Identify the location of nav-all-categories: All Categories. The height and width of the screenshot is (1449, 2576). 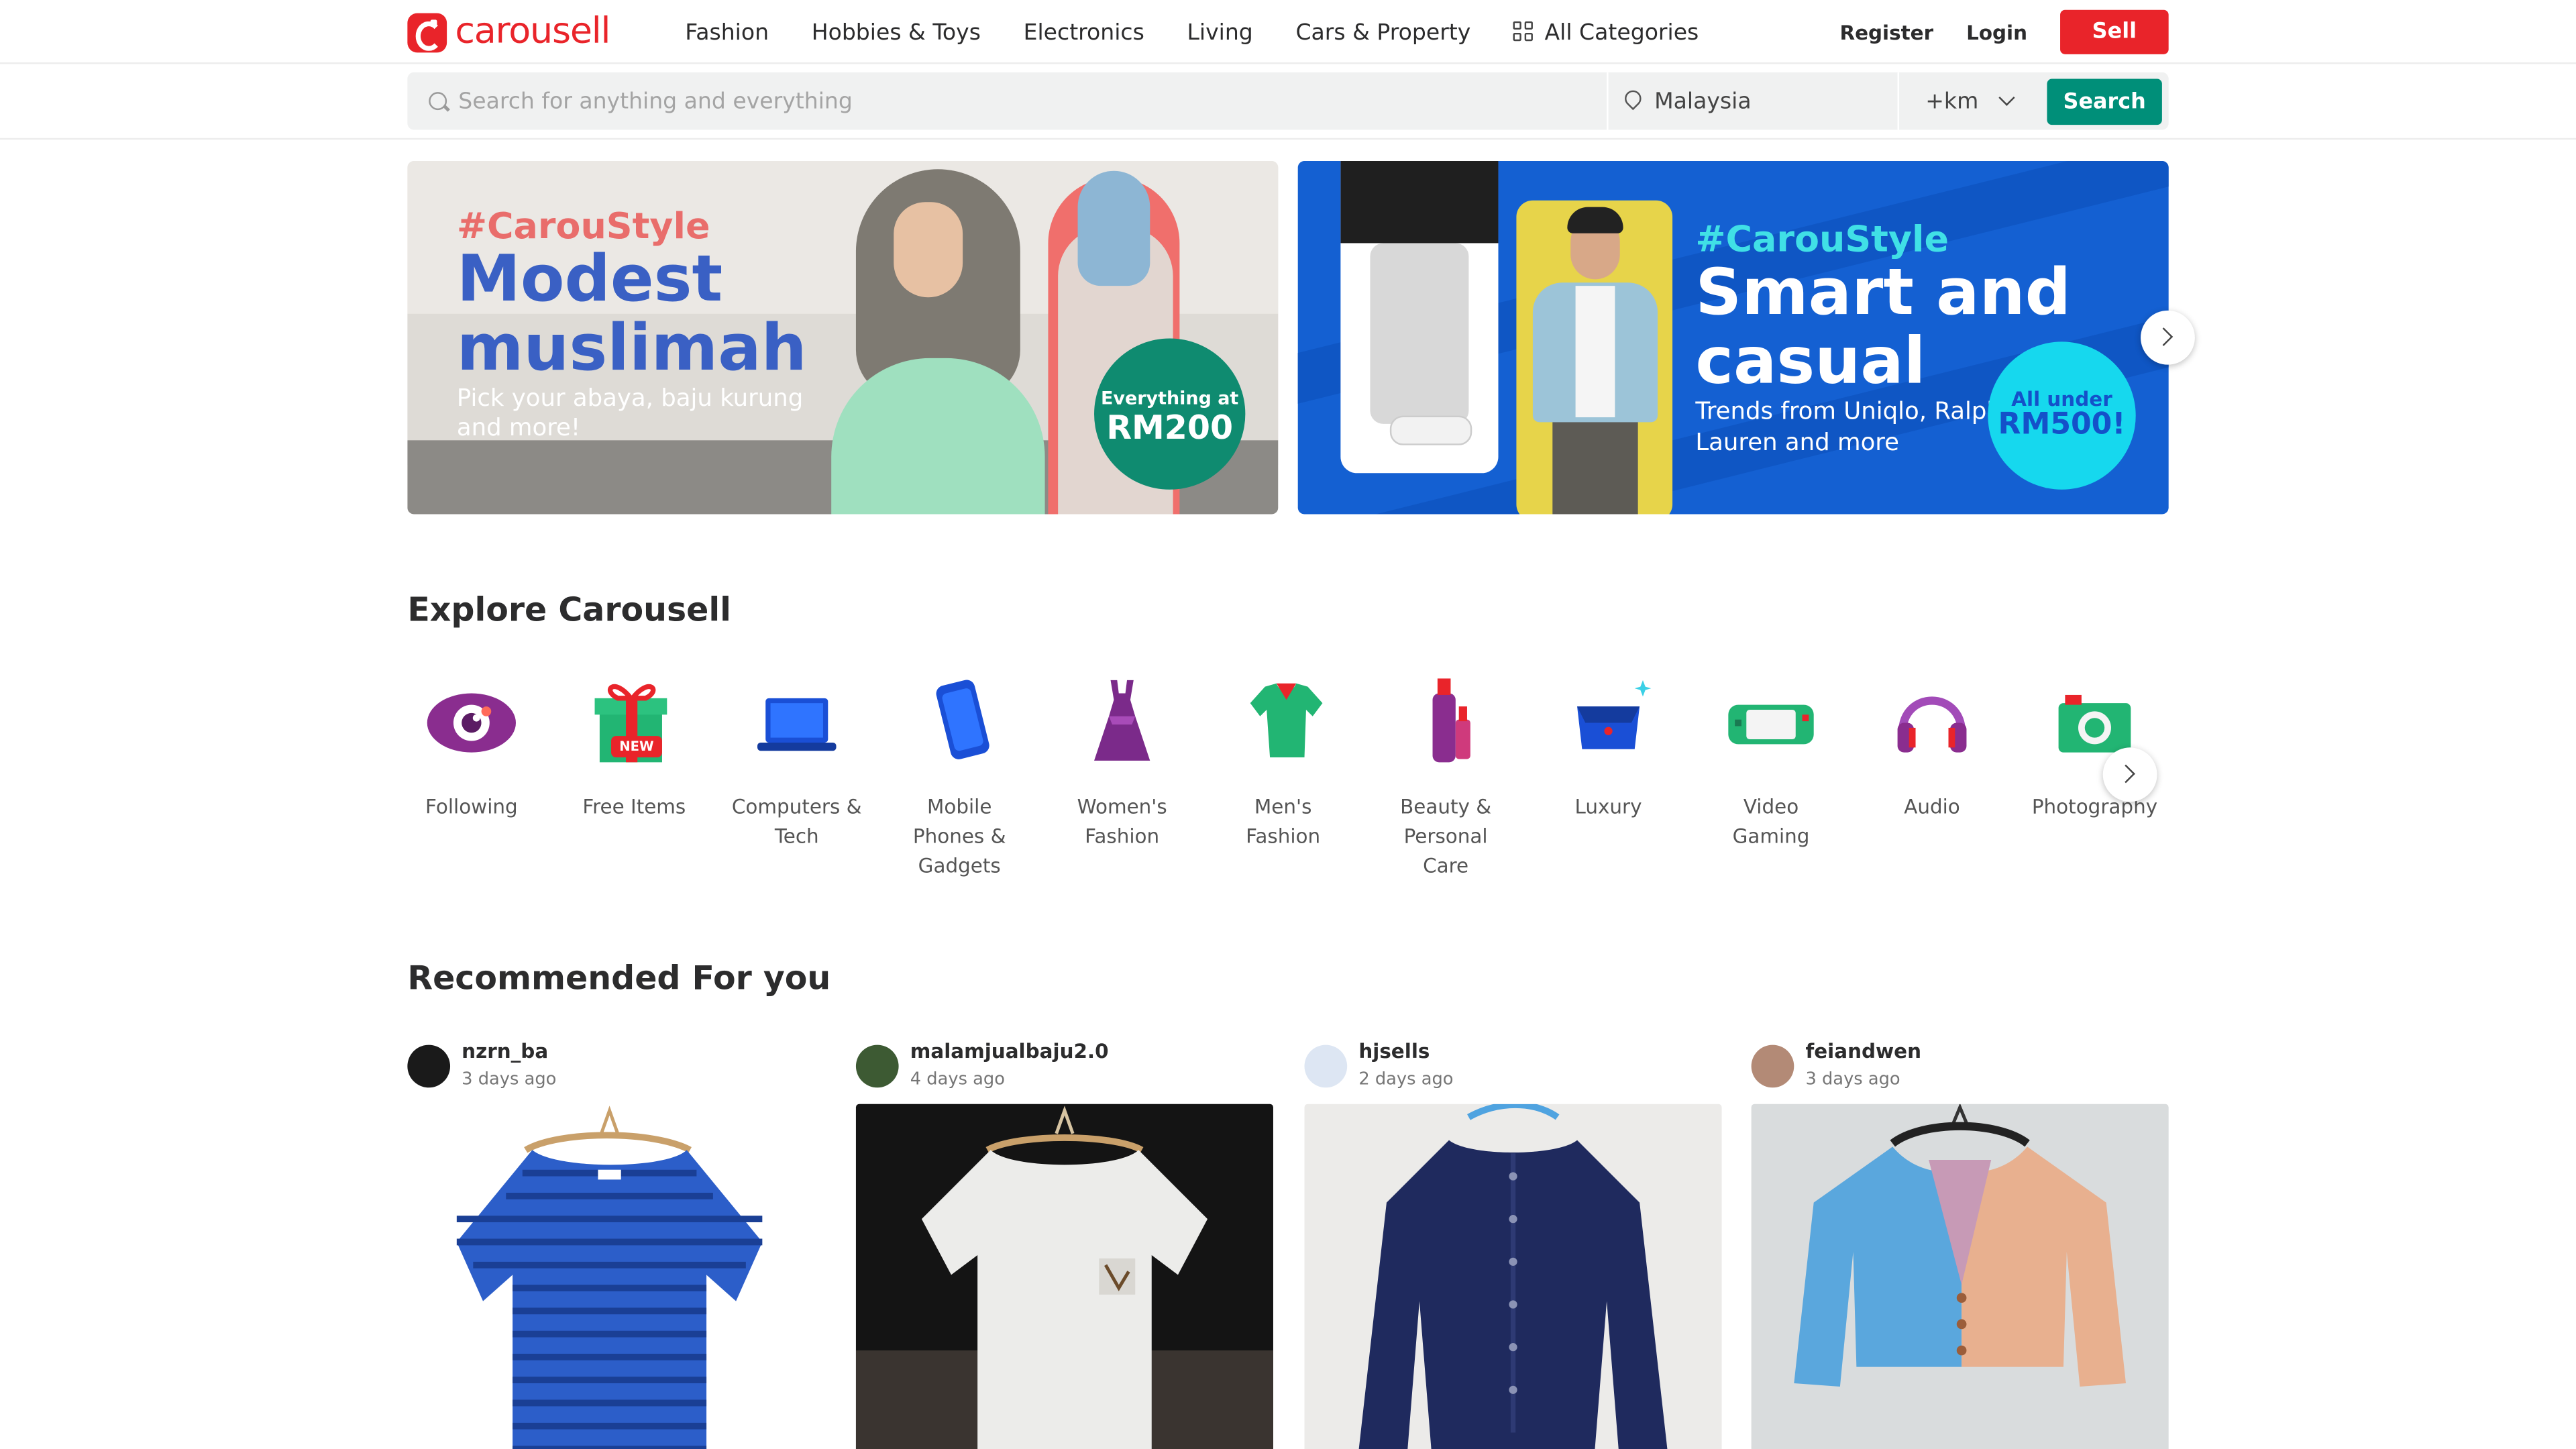
(1606, 32).